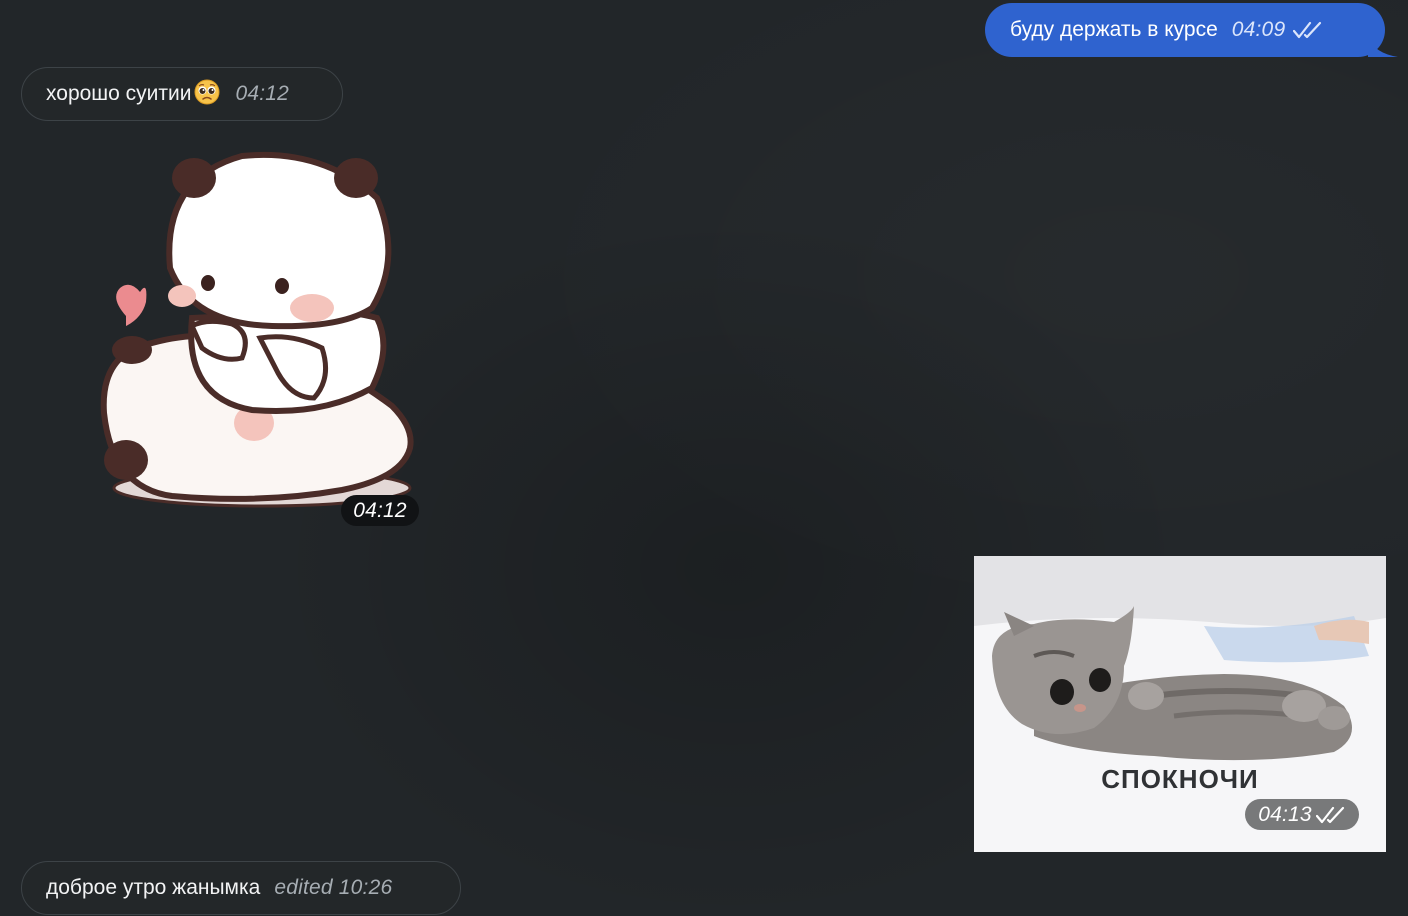 The image size is (1408, 916). I want to click on outgoing-message: буду держать в курсе 04:09, so click(1191, 30).